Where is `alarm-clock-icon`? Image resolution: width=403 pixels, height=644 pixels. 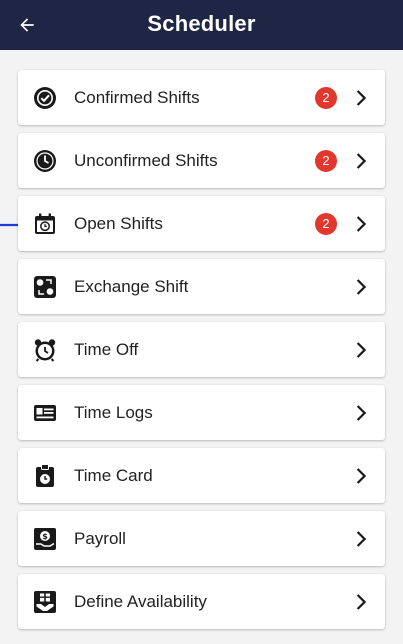
alarm-clock-icon is located at coordinates (45, 350).